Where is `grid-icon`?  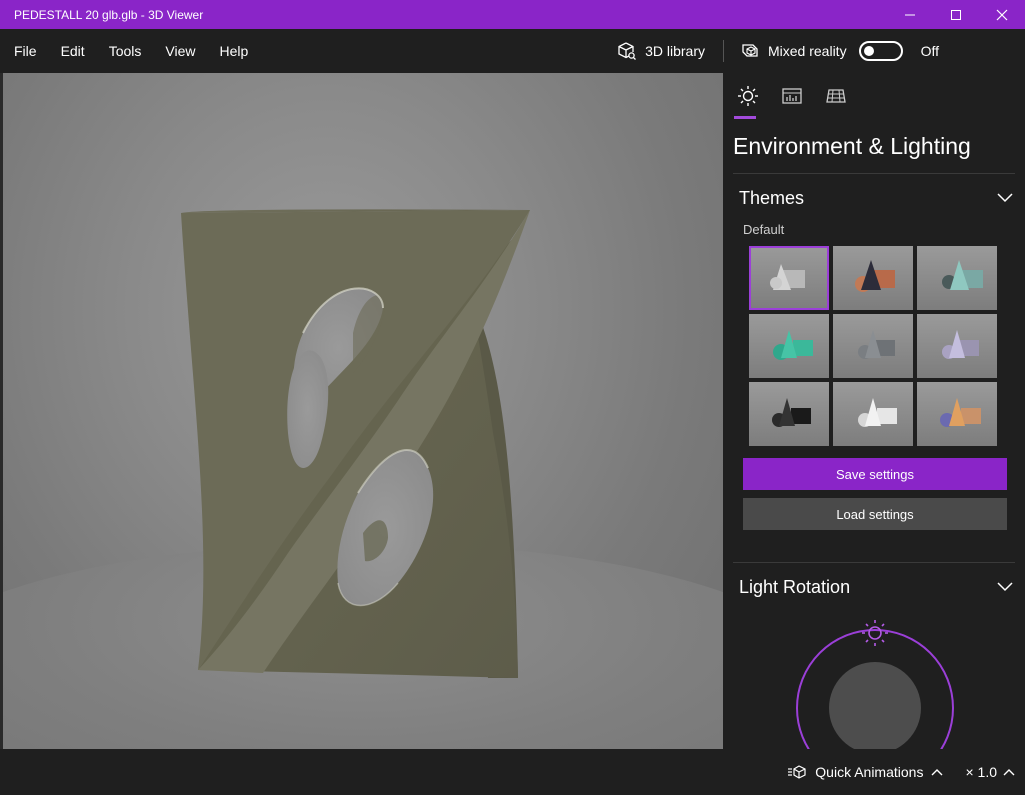
grid-icon is located at coordinates (836, 96).